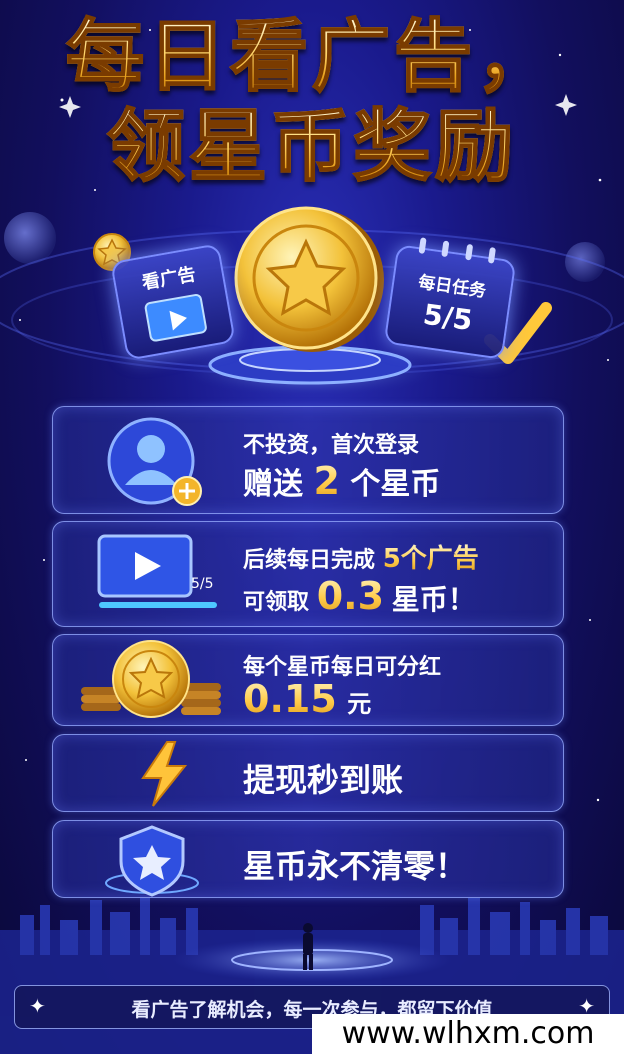 The height and width of the screenshot is (1054, 624). Describe the element at coordinates (164, 774) in the screenshot. I see `lightning-icon` at that location.